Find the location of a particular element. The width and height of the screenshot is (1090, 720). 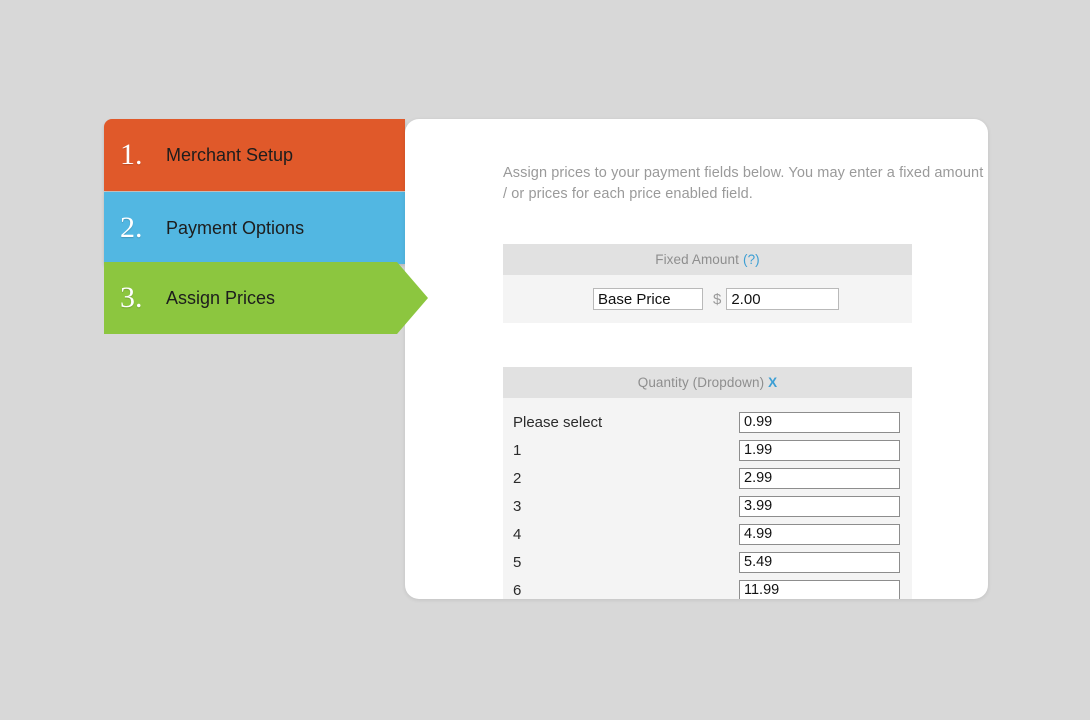

fixed-amount-section: Fixed Amount (?) $ is located at coordinates (707, 283).